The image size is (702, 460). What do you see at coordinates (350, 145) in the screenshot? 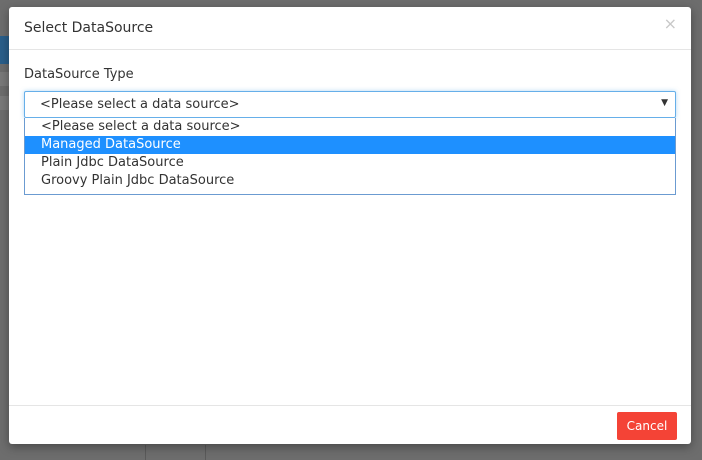
I see `option-managed-datasource: Managed DataSource` at bounding box center [350, 145].